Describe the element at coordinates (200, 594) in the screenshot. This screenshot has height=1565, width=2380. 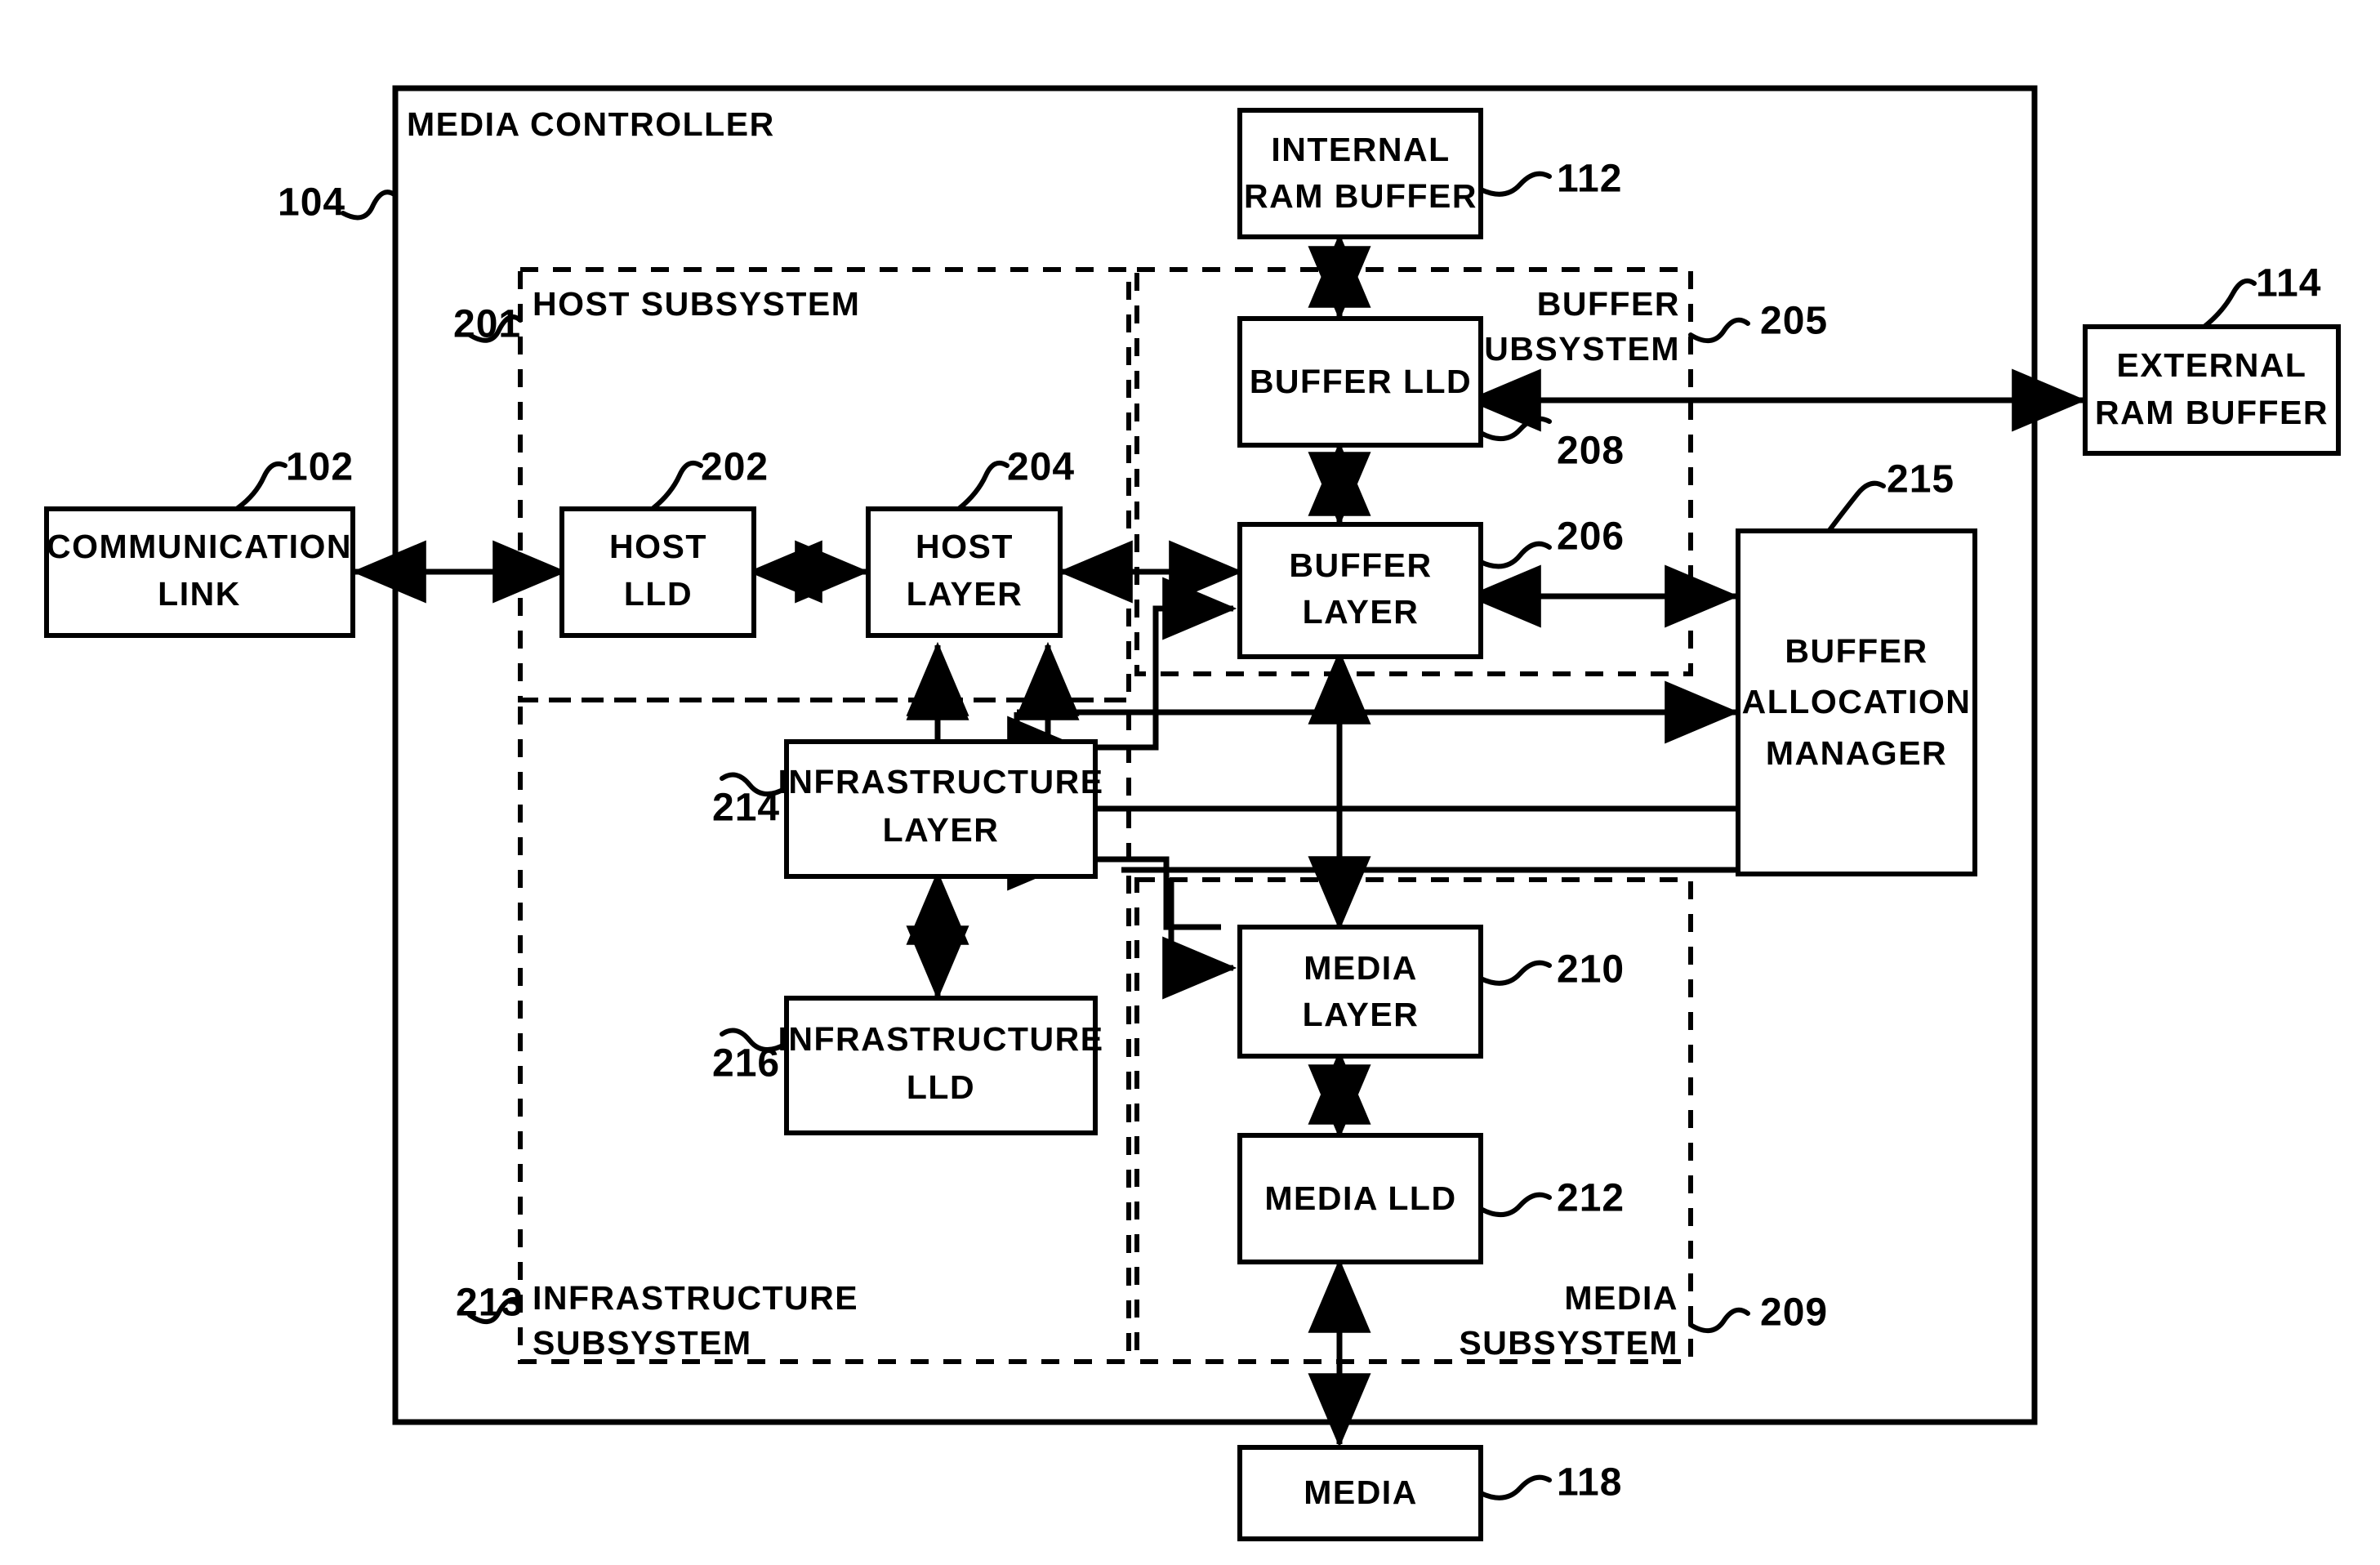
I see `communication-link-label-2: LINK` at that location.